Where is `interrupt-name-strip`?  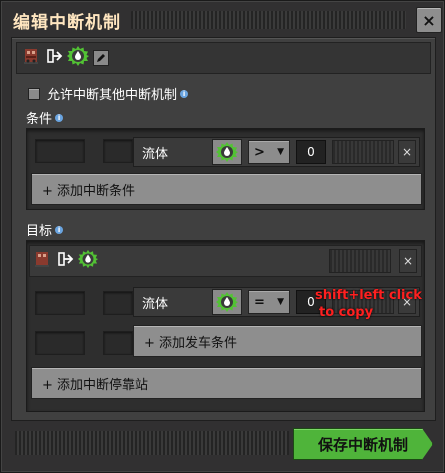 interrupt-name-strip is located at coordinates (223, 58).